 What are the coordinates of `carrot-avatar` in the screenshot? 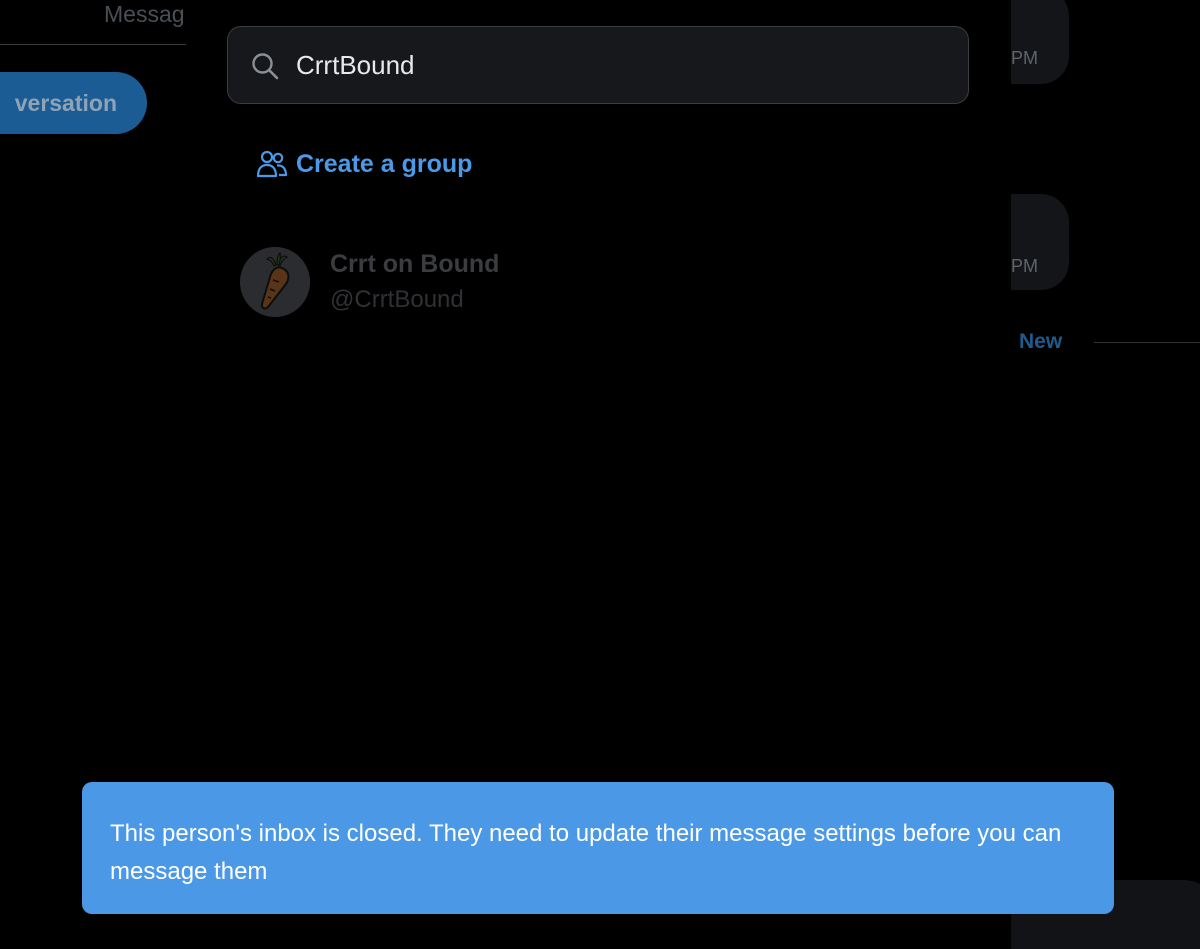 It's located at (275, 282).